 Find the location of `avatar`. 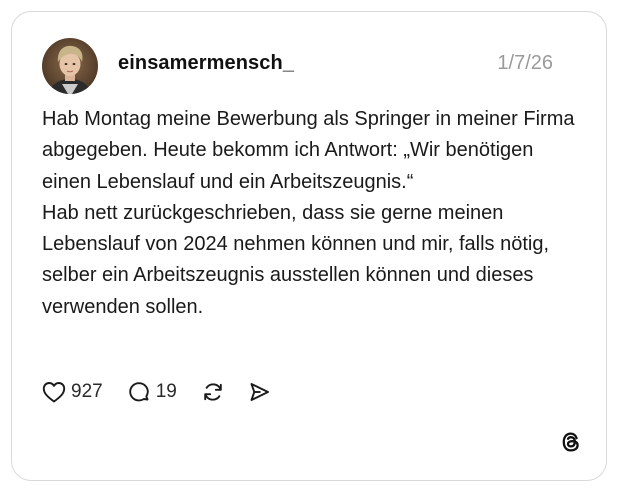

avatar is located at coordinates (70, 66).